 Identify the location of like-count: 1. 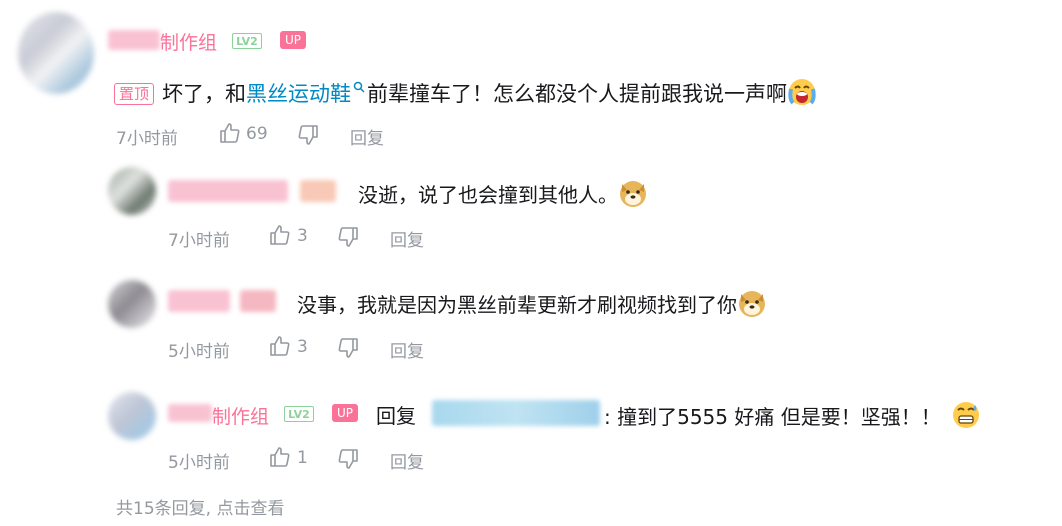
(302, 458).